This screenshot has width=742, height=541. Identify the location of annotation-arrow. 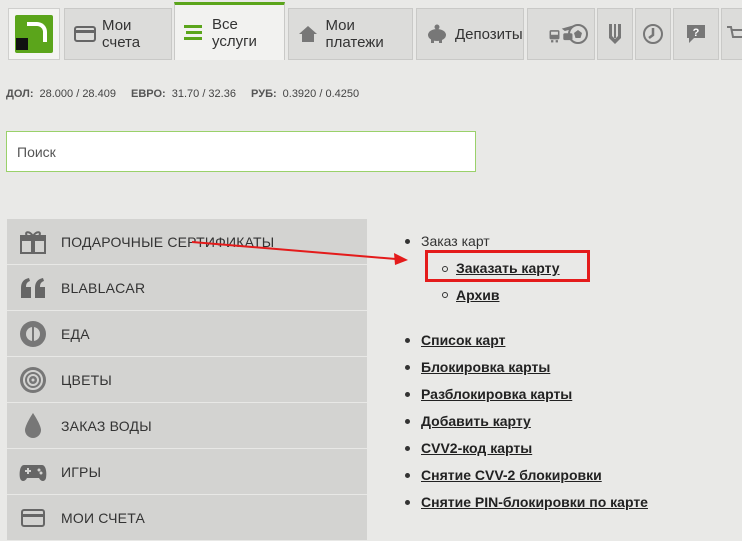
(299, 253).